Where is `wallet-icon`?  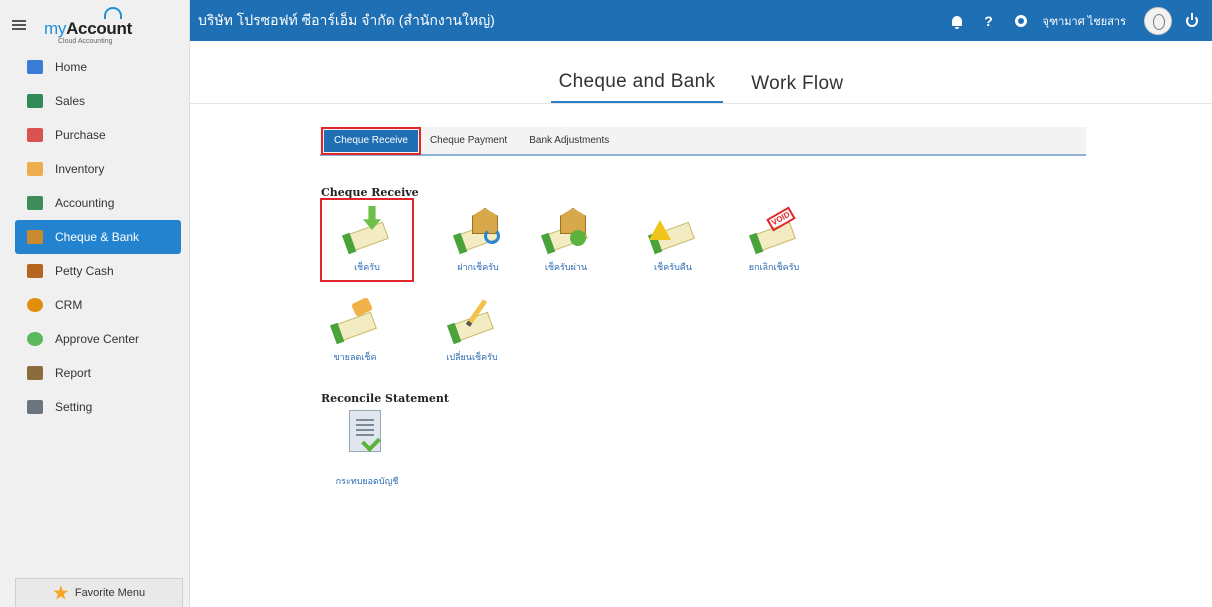
wallet-icon is located at coordinates (35, 271).